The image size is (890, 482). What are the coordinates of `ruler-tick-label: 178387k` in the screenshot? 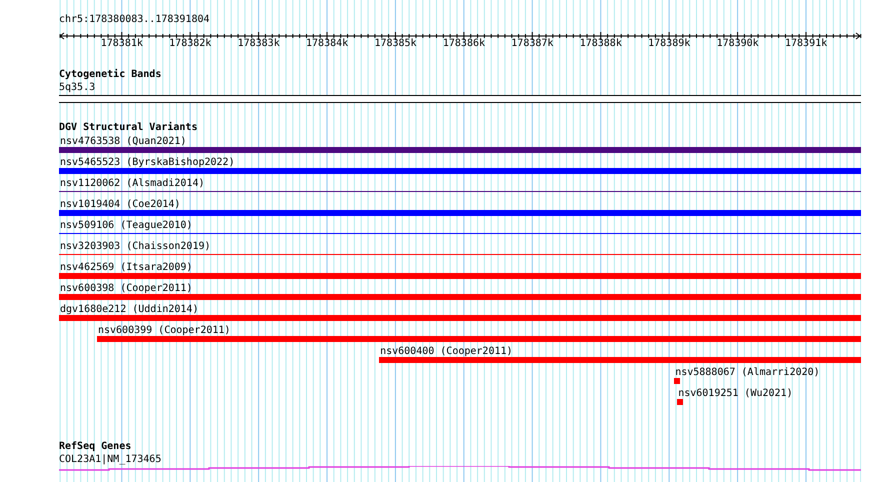 It's located at (532, 44).